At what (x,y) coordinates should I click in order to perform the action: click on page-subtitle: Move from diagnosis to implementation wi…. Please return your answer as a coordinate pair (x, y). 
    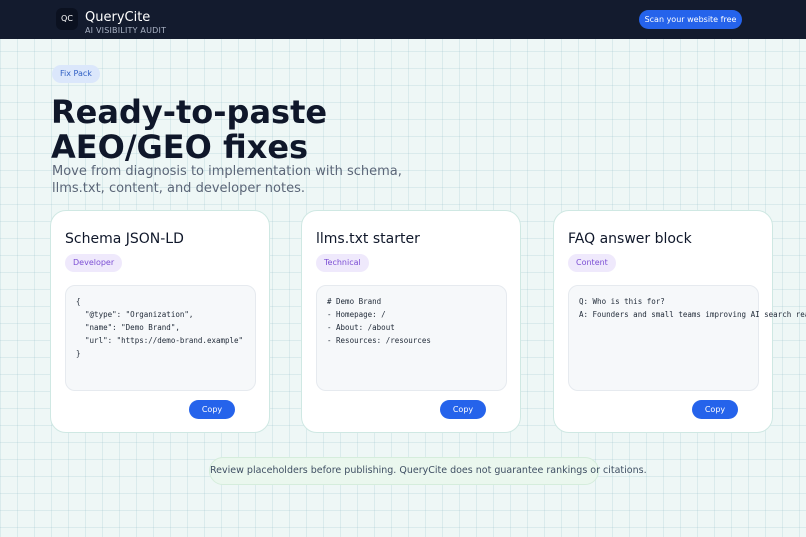
    Looking at the image, I should click on (227, 180).